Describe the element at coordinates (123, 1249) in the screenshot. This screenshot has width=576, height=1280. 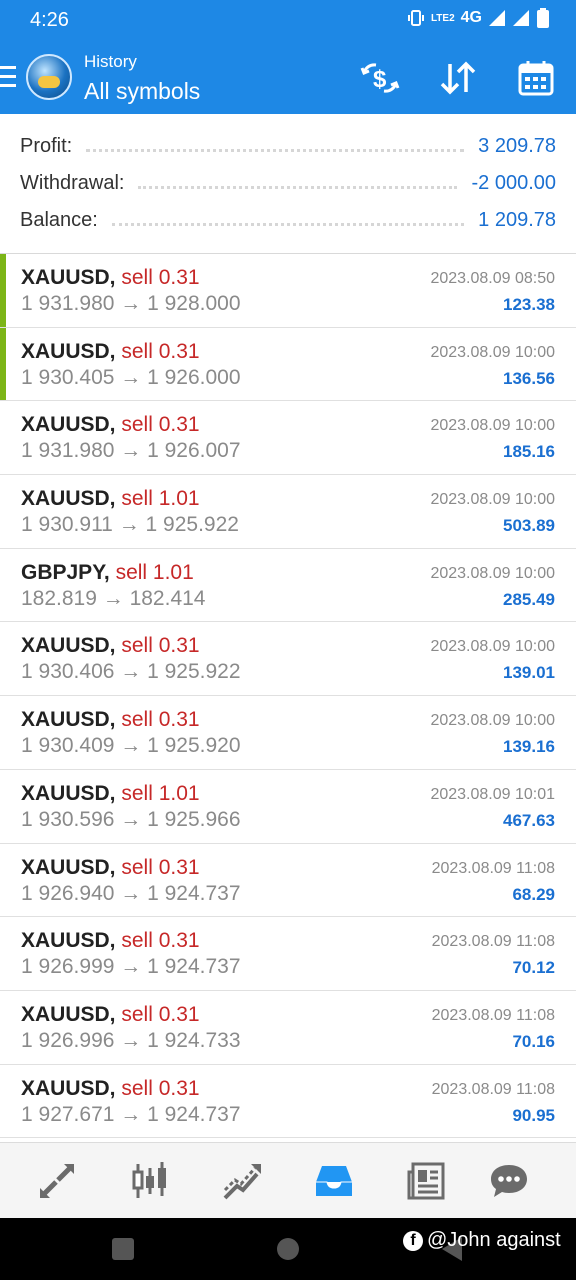
I see `recents-button` at that location.